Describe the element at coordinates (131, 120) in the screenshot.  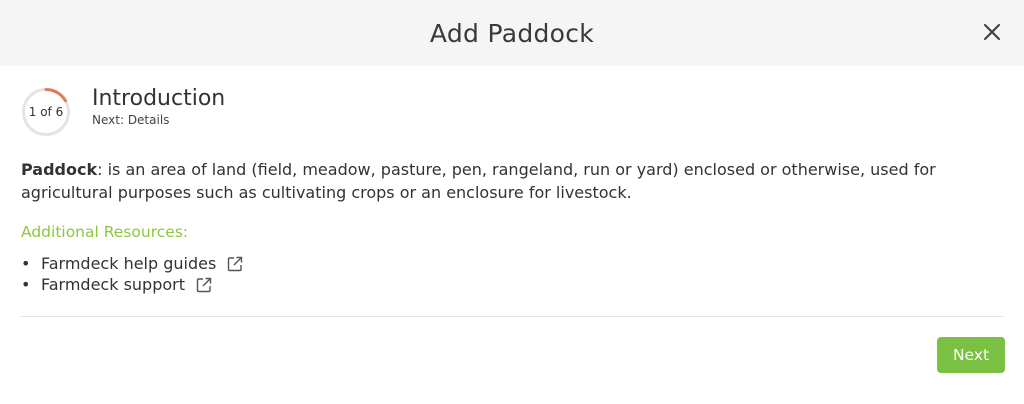
I see `next-step-label: Next: Details` at that location.